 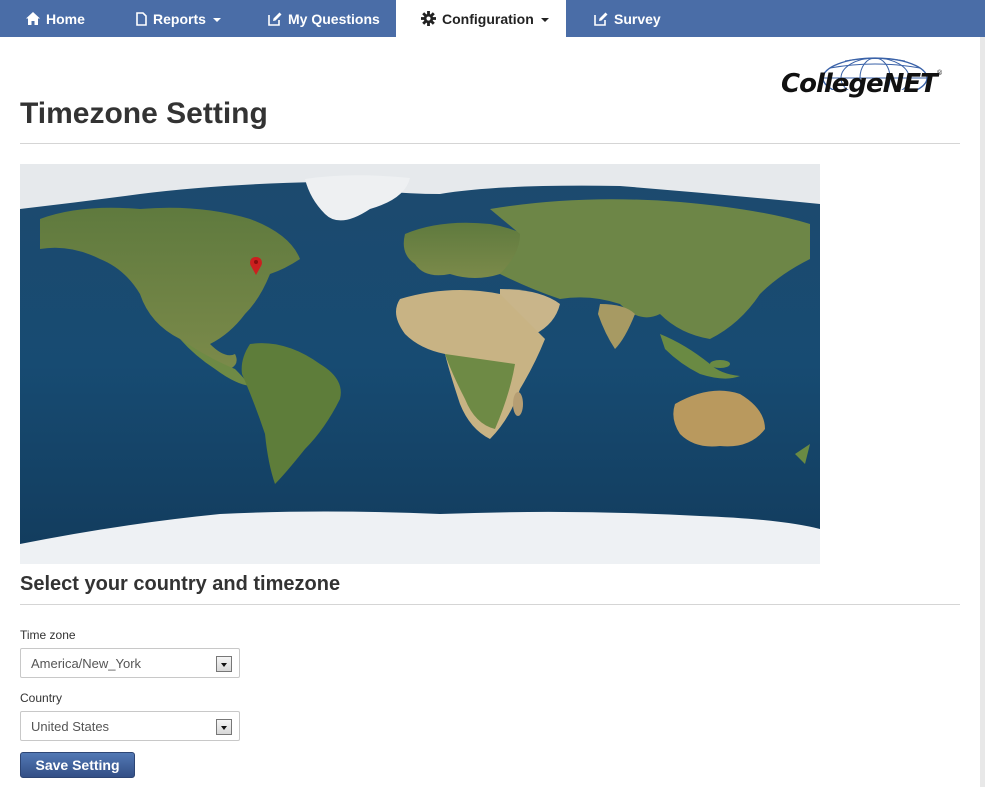 I want to click on nav-home: Home, so click(x=55, y=18).